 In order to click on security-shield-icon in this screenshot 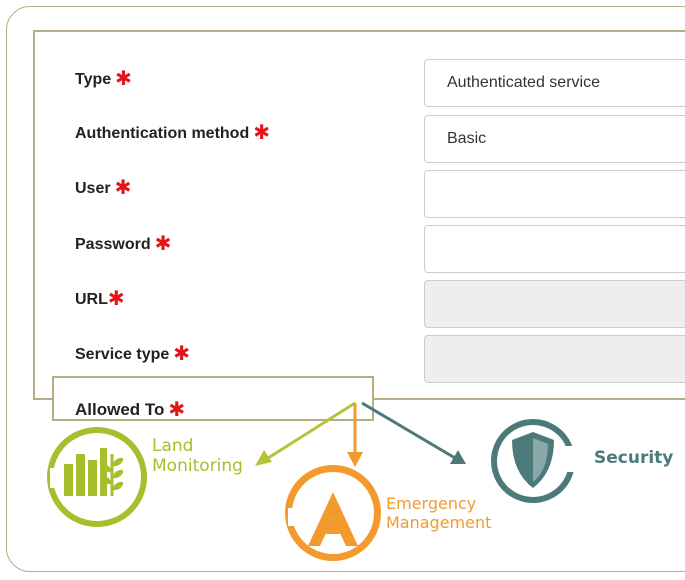, I will do `click(534, 461)`.